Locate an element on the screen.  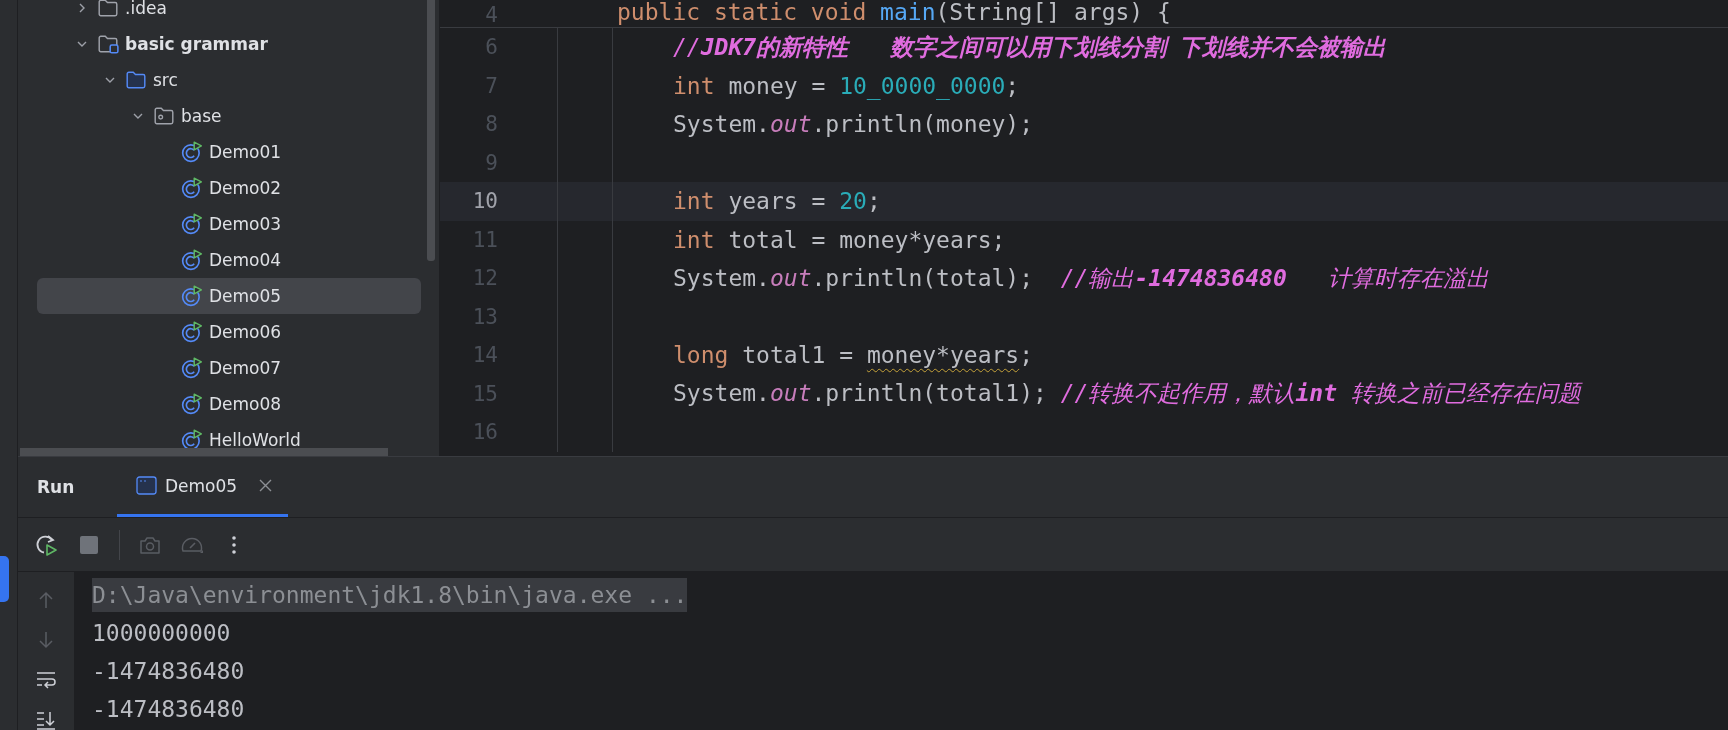
tree-item: Demo07 is located at coordinates (229, 368).